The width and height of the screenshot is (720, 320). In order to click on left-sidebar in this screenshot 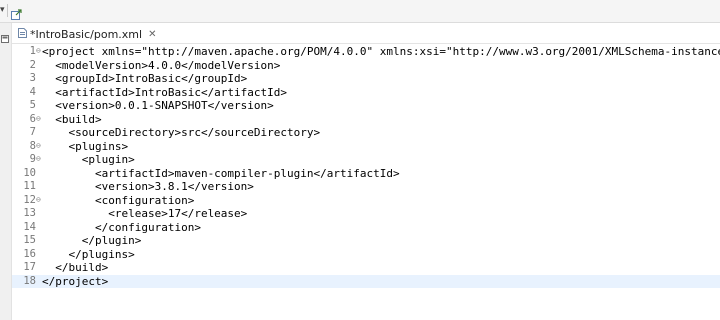, I will do `click(6, 171)`.